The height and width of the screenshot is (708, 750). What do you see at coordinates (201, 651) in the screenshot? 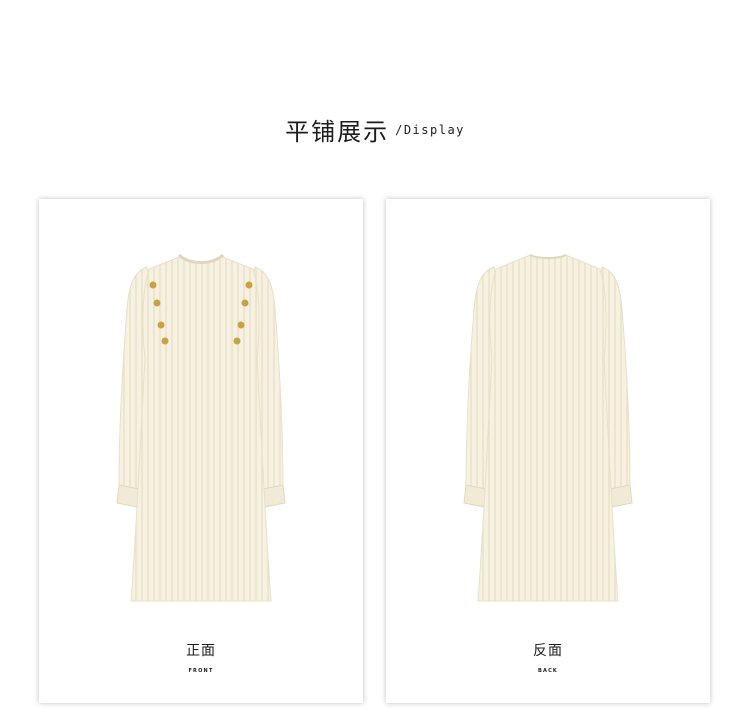
I see `front-label-zh: 正面` at bounding box center [201, 651].